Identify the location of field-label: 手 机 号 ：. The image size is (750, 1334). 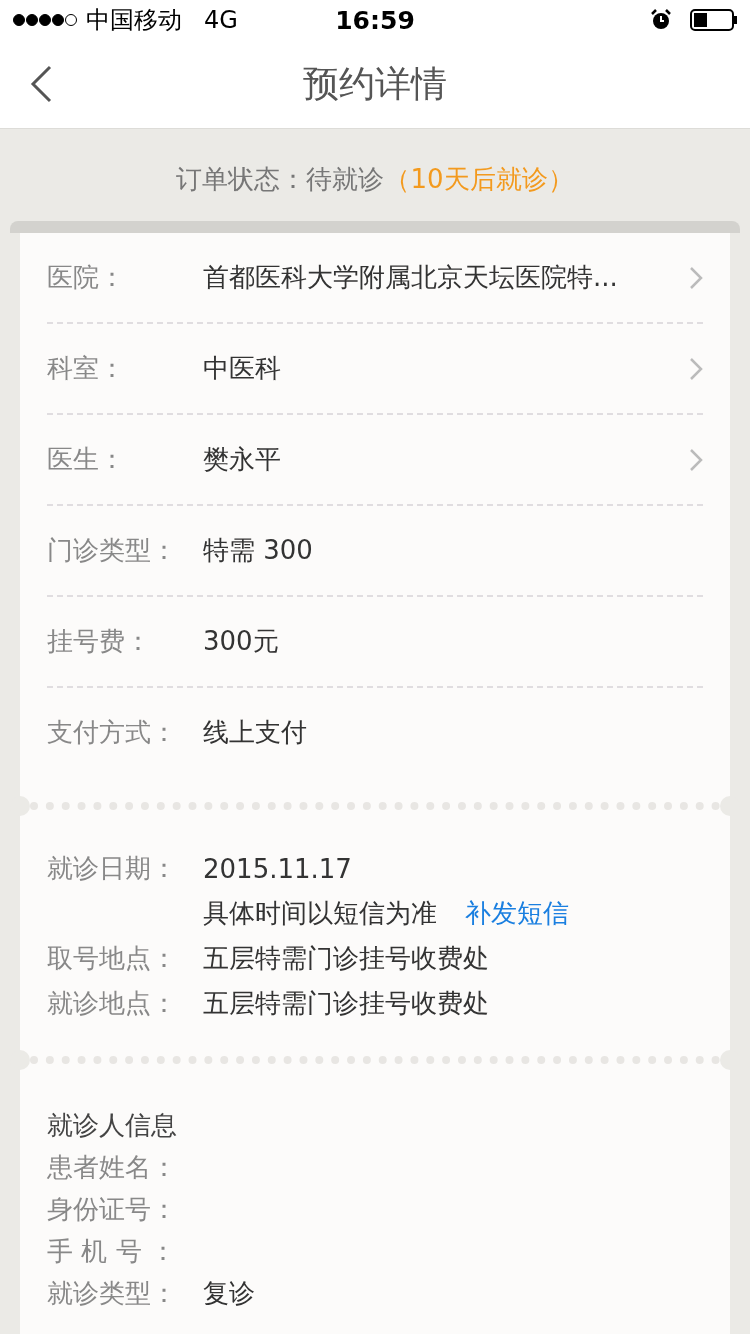
(112, 1251).